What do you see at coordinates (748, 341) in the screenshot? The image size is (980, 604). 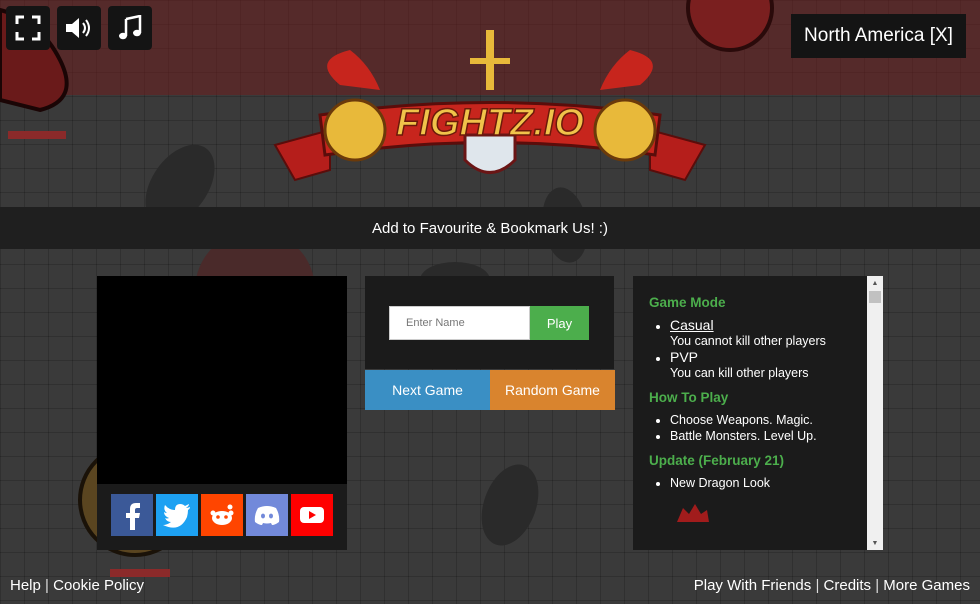 I see `mode-description: You cannot kill other players` at bounding box center [748, 341].